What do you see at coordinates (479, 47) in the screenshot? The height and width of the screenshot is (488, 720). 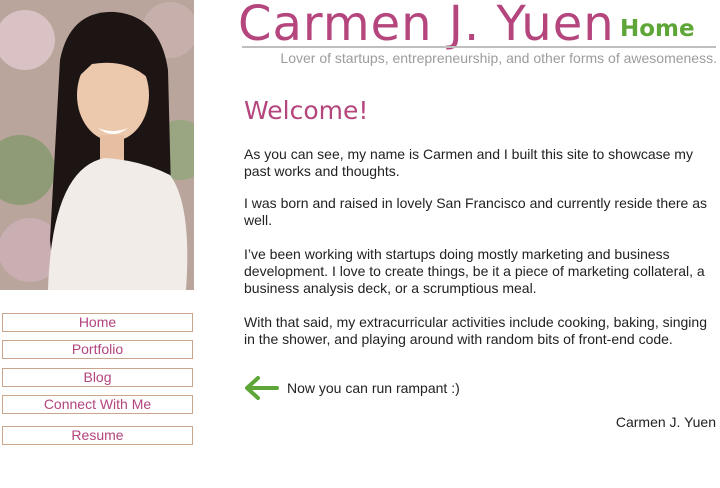 I see `title-divider` at bounding box center [479, 47].